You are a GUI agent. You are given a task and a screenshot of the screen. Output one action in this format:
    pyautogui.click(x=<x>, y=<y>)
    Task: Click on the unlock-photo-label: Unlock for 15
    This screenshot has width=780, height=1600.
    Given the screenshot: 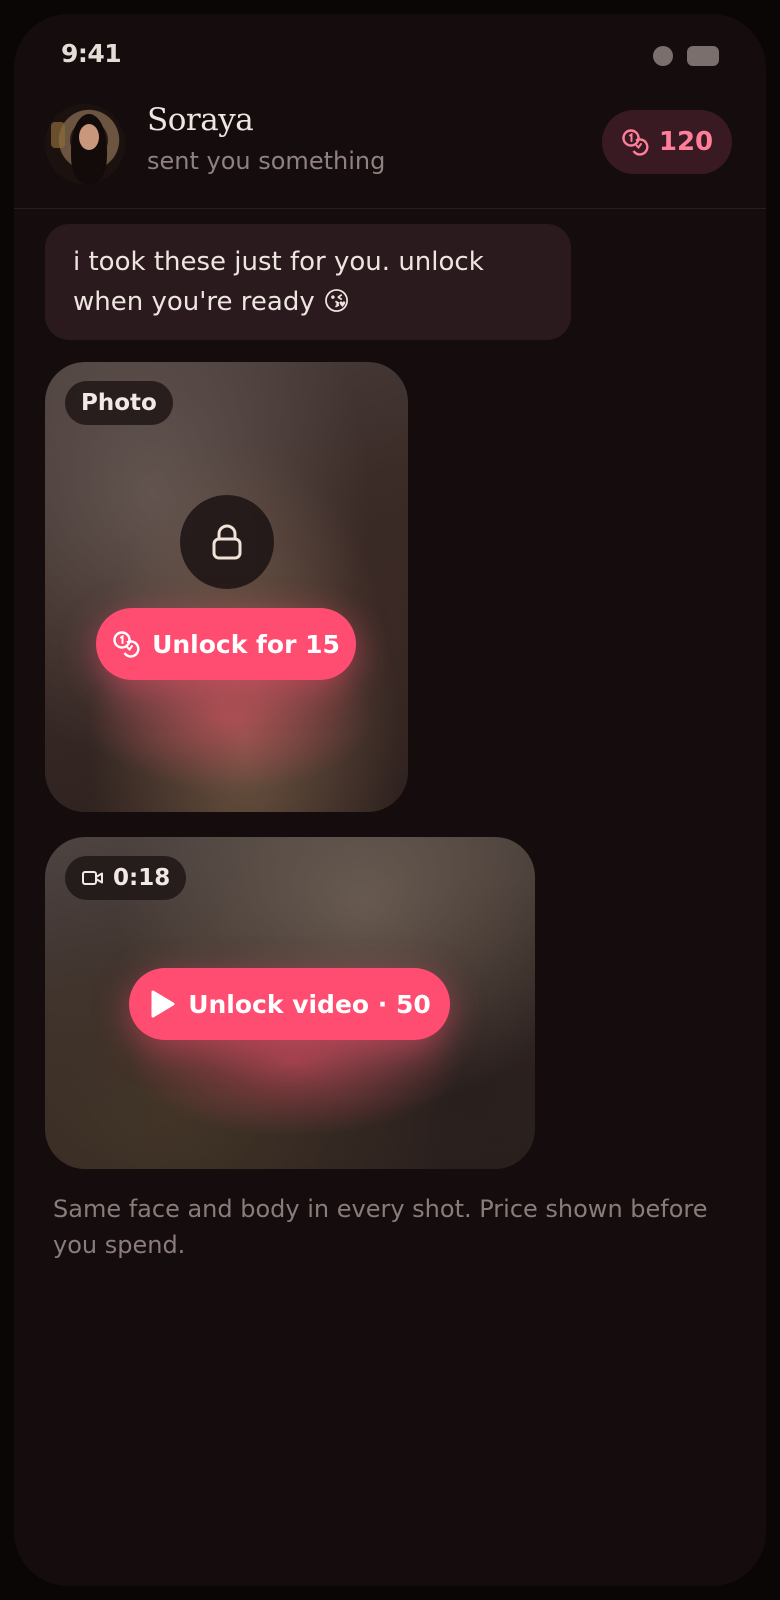 What is the action you would take?
    pyautogui.click(x=246, y=644)
    